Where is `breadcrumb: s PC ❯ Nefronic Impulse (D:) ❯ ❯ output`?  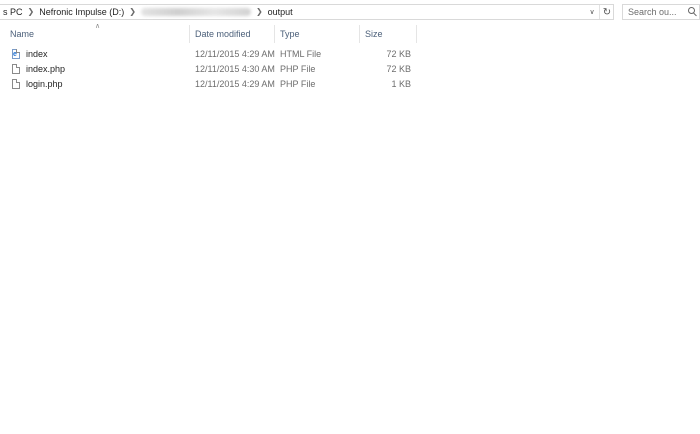
breadcrumb: s PC ❯ Nefronic Impulse (D:) ❯ ❯ output is located at coordinates (148, 12).